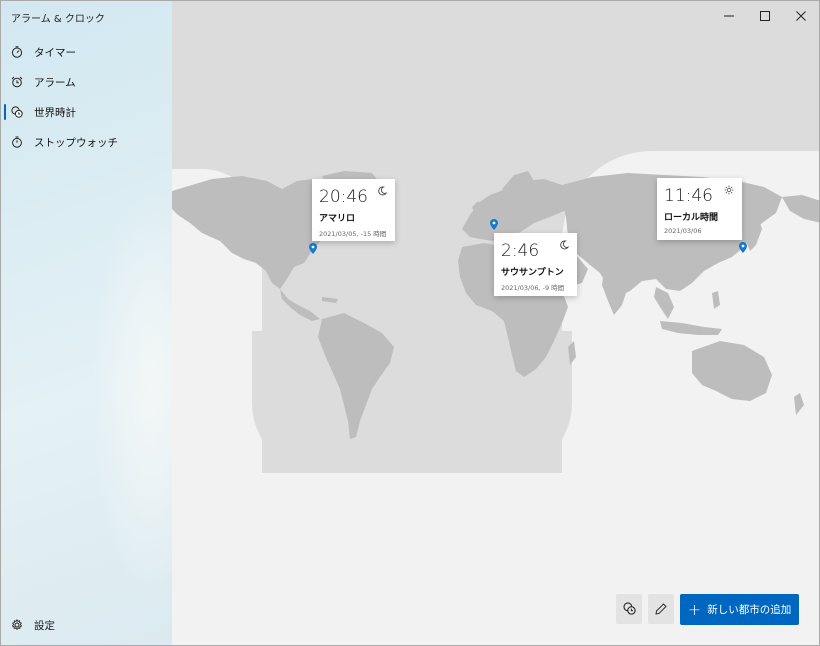  What do you see at coordinates (353, 210) in the screenshot?
I see `city-card-amarillo: 20:46 アマリロ 2021/03/05, -15 時間` at bounding box center [353, 210].